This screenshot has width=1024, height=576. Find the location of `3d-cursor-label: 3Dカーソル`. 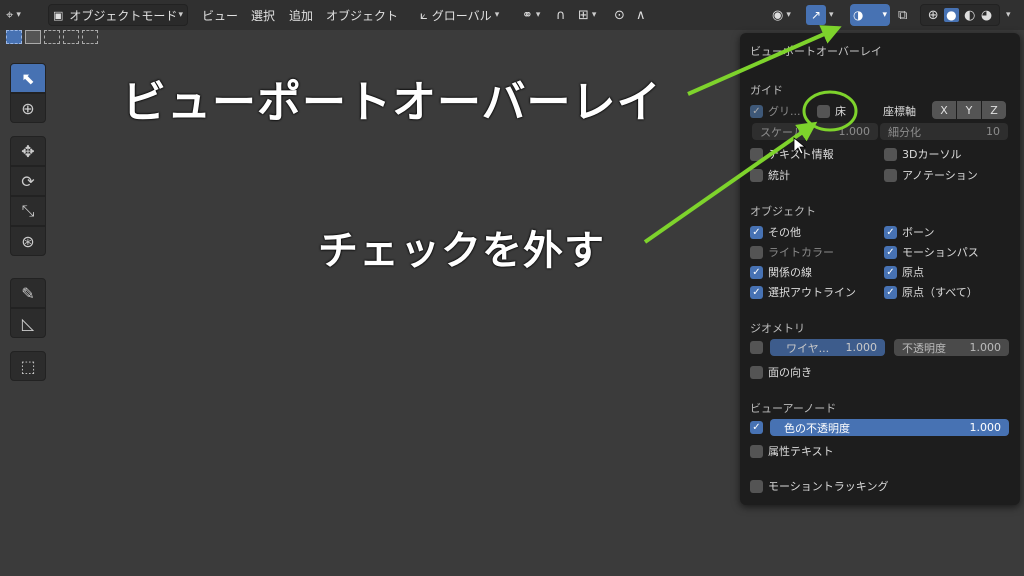

3d-cursor-label: 3Dカーソル is located at coordinates (932, 154).